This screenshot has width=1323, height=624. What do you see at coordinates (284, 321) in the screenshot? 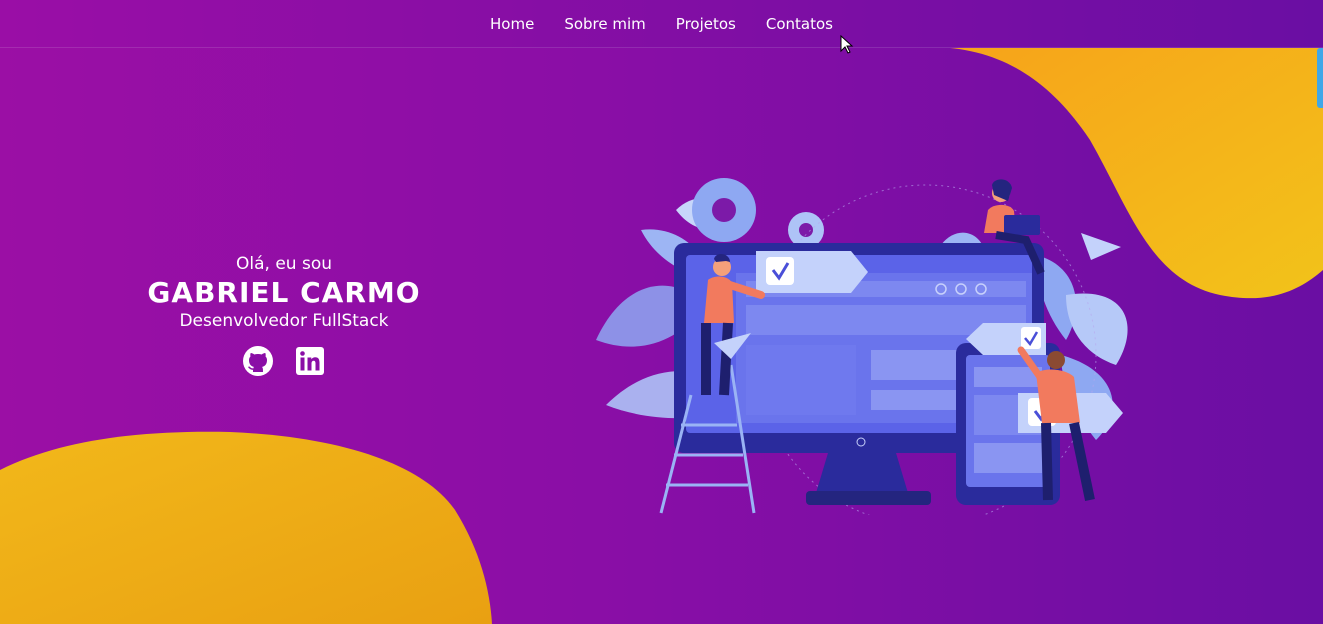
I see `hero-role: Desenvolvedor FullStack` at bounding box center [284, 321].